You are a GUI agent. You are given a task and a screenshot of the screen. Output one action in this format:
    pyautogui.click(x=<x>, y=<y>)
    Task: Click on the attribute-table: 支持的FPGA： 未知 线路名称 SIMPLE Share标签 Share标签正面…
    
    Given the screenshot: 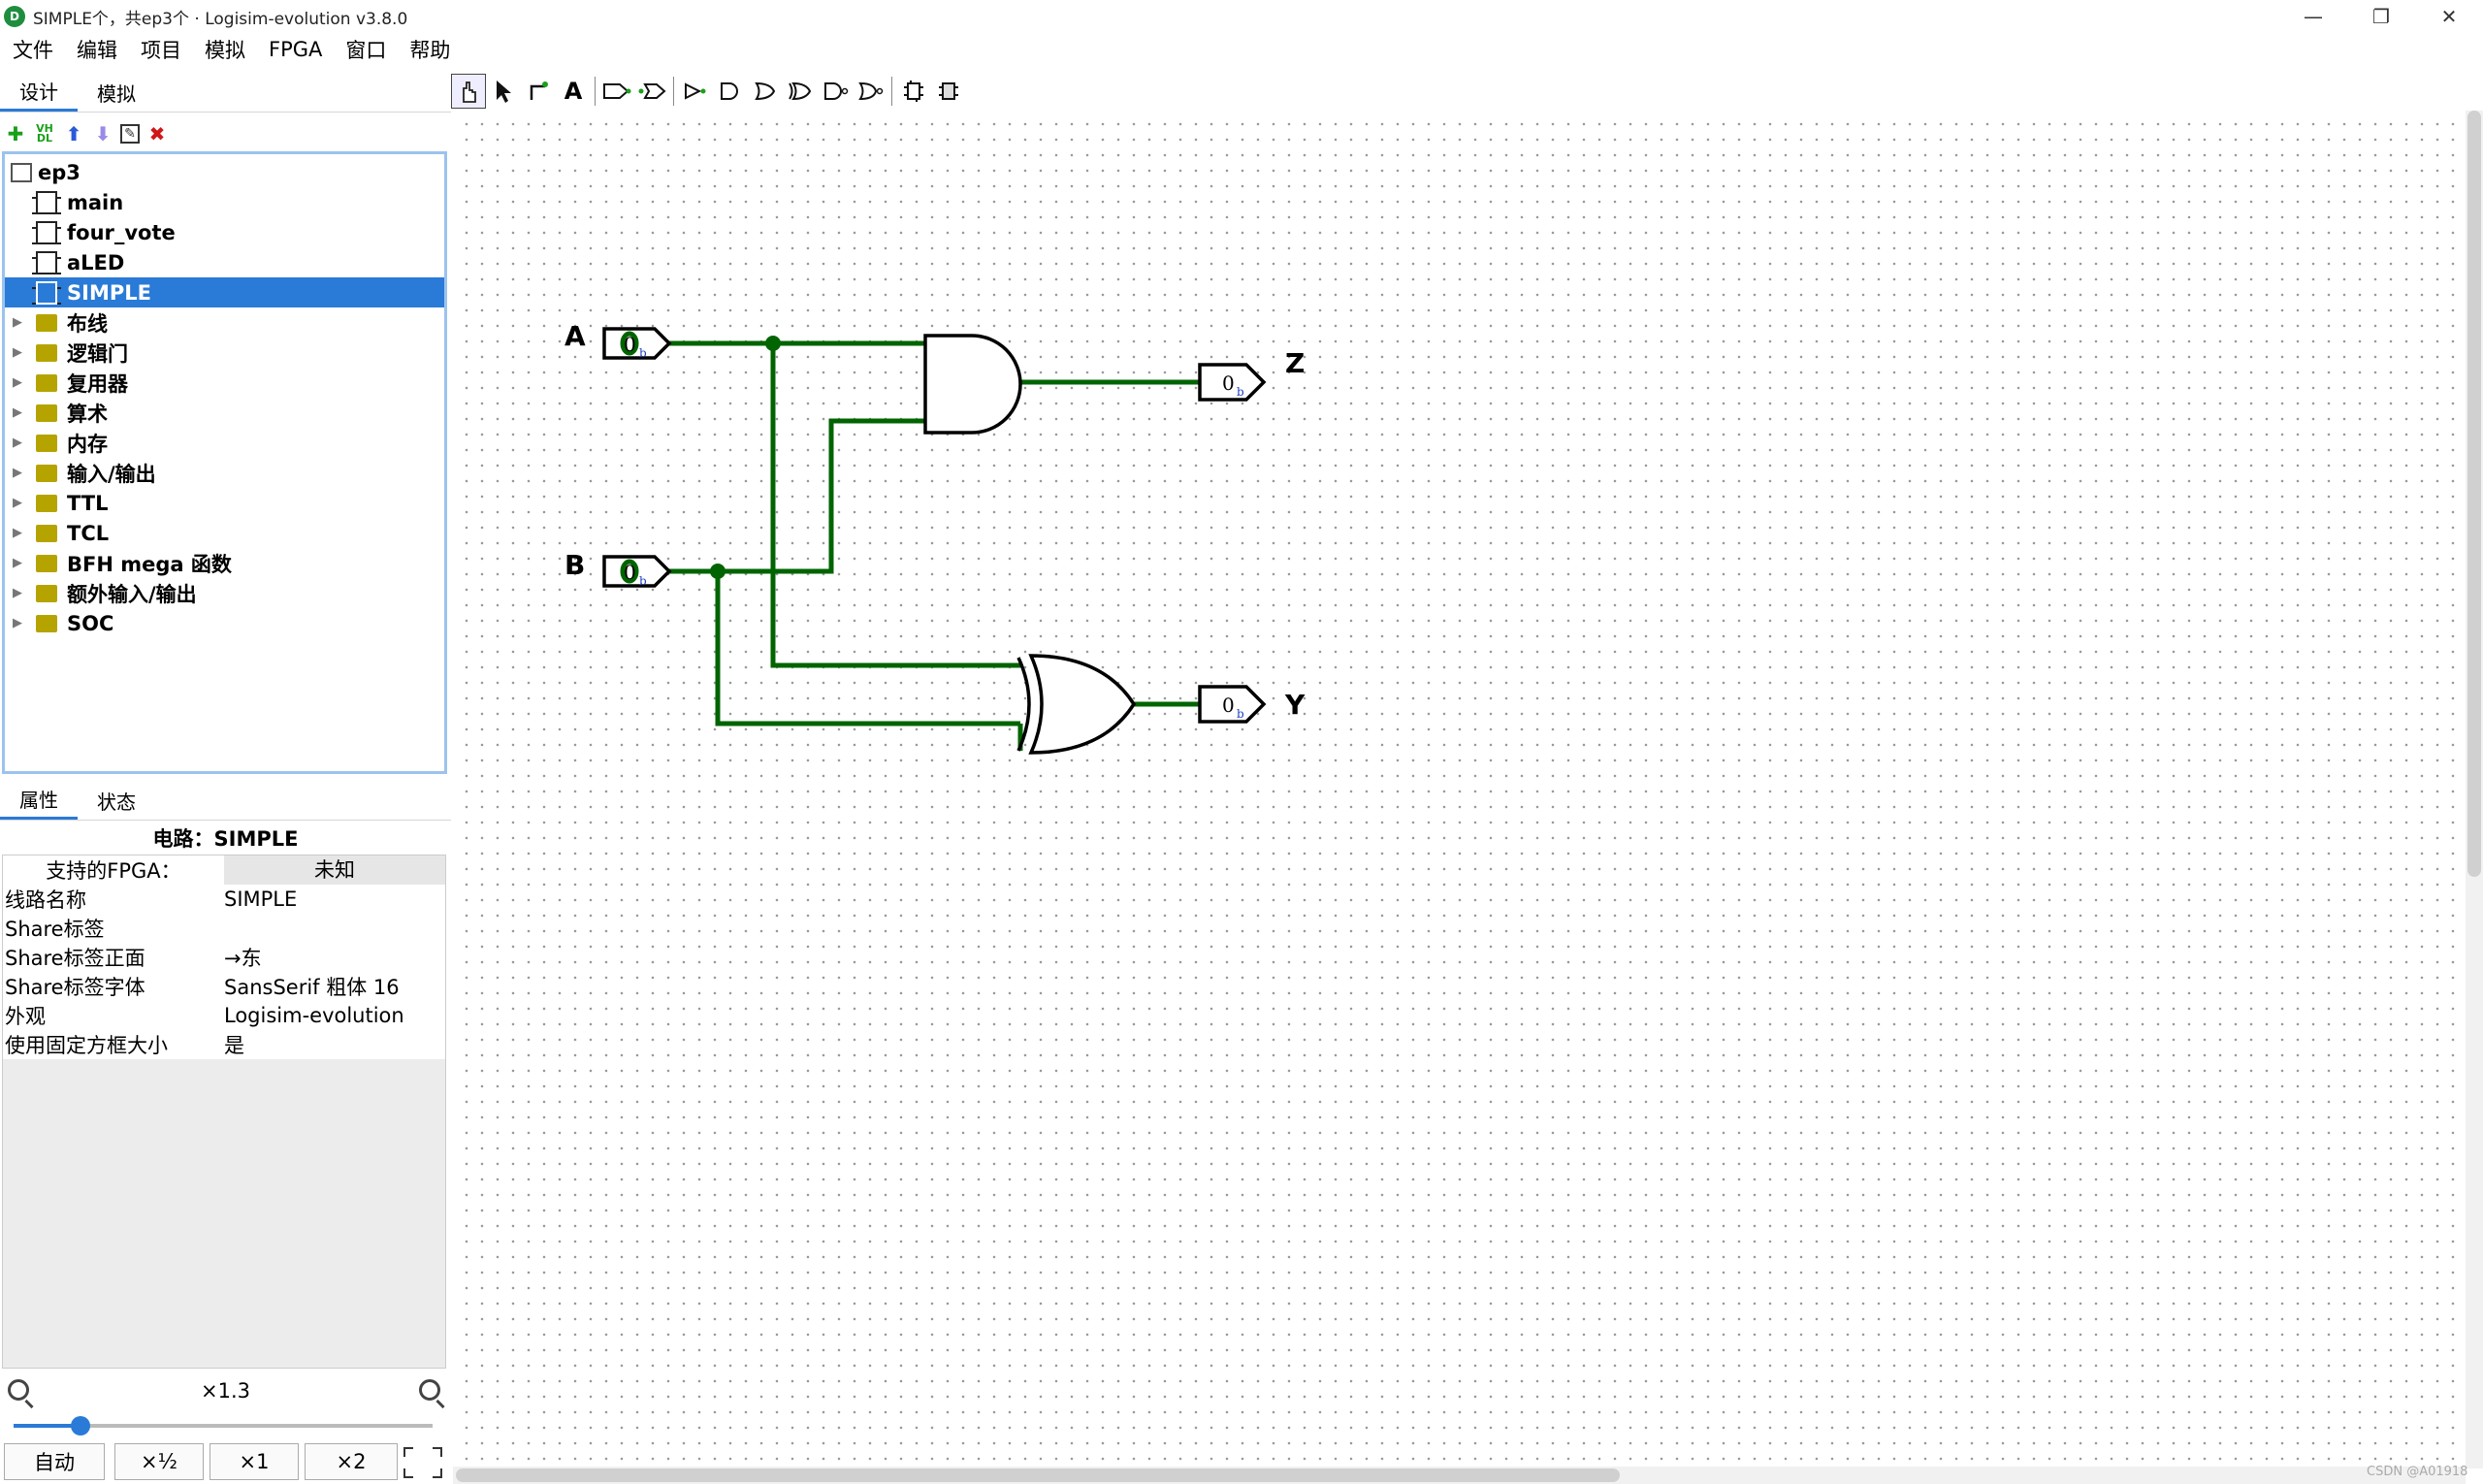 What is the action you would take?
    pyautogui.click(x=224, y=1112)
    